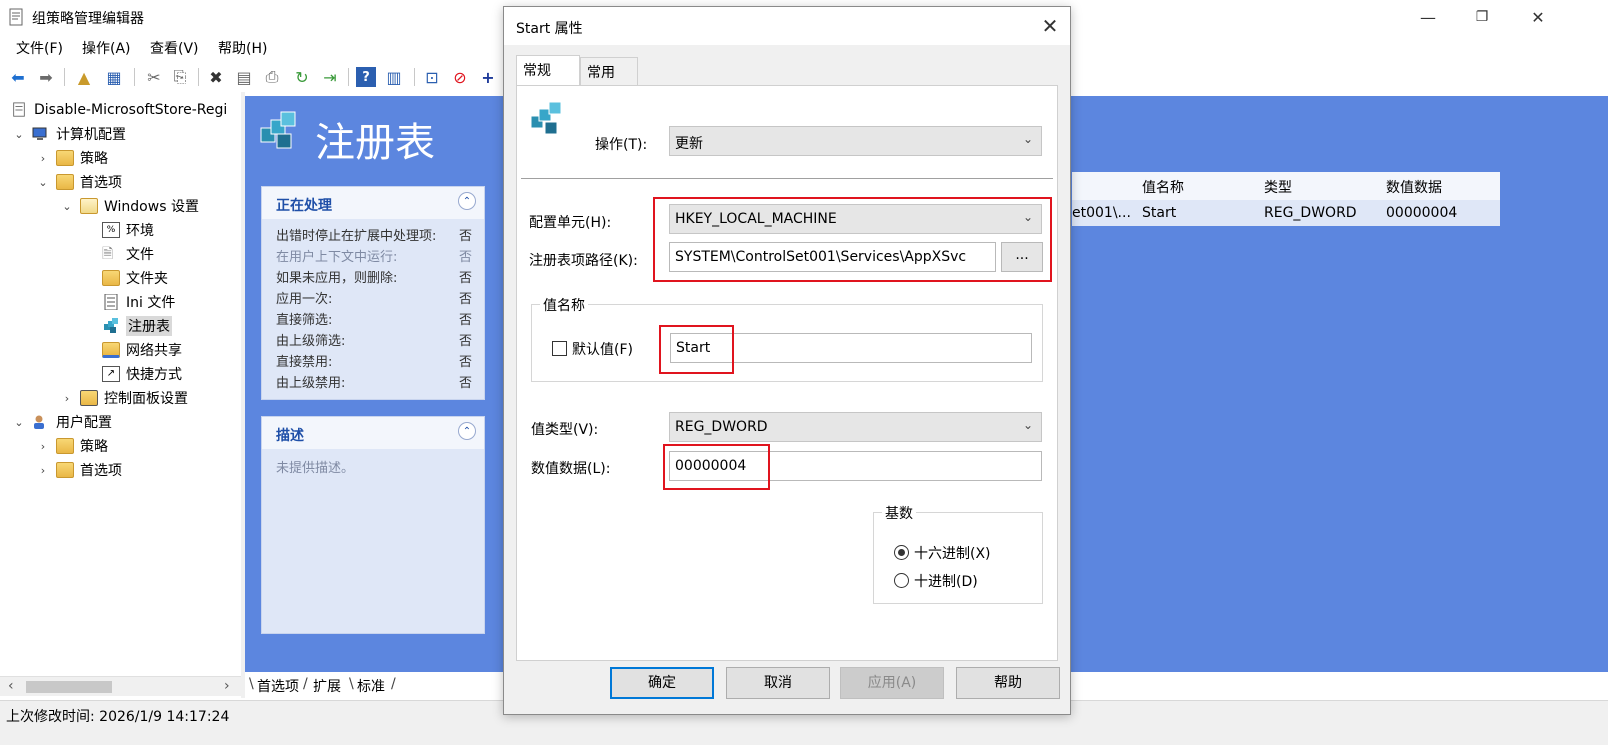 The image size is (1608, 745). I want to click on cut-icon: ✂, so click(154, 77).